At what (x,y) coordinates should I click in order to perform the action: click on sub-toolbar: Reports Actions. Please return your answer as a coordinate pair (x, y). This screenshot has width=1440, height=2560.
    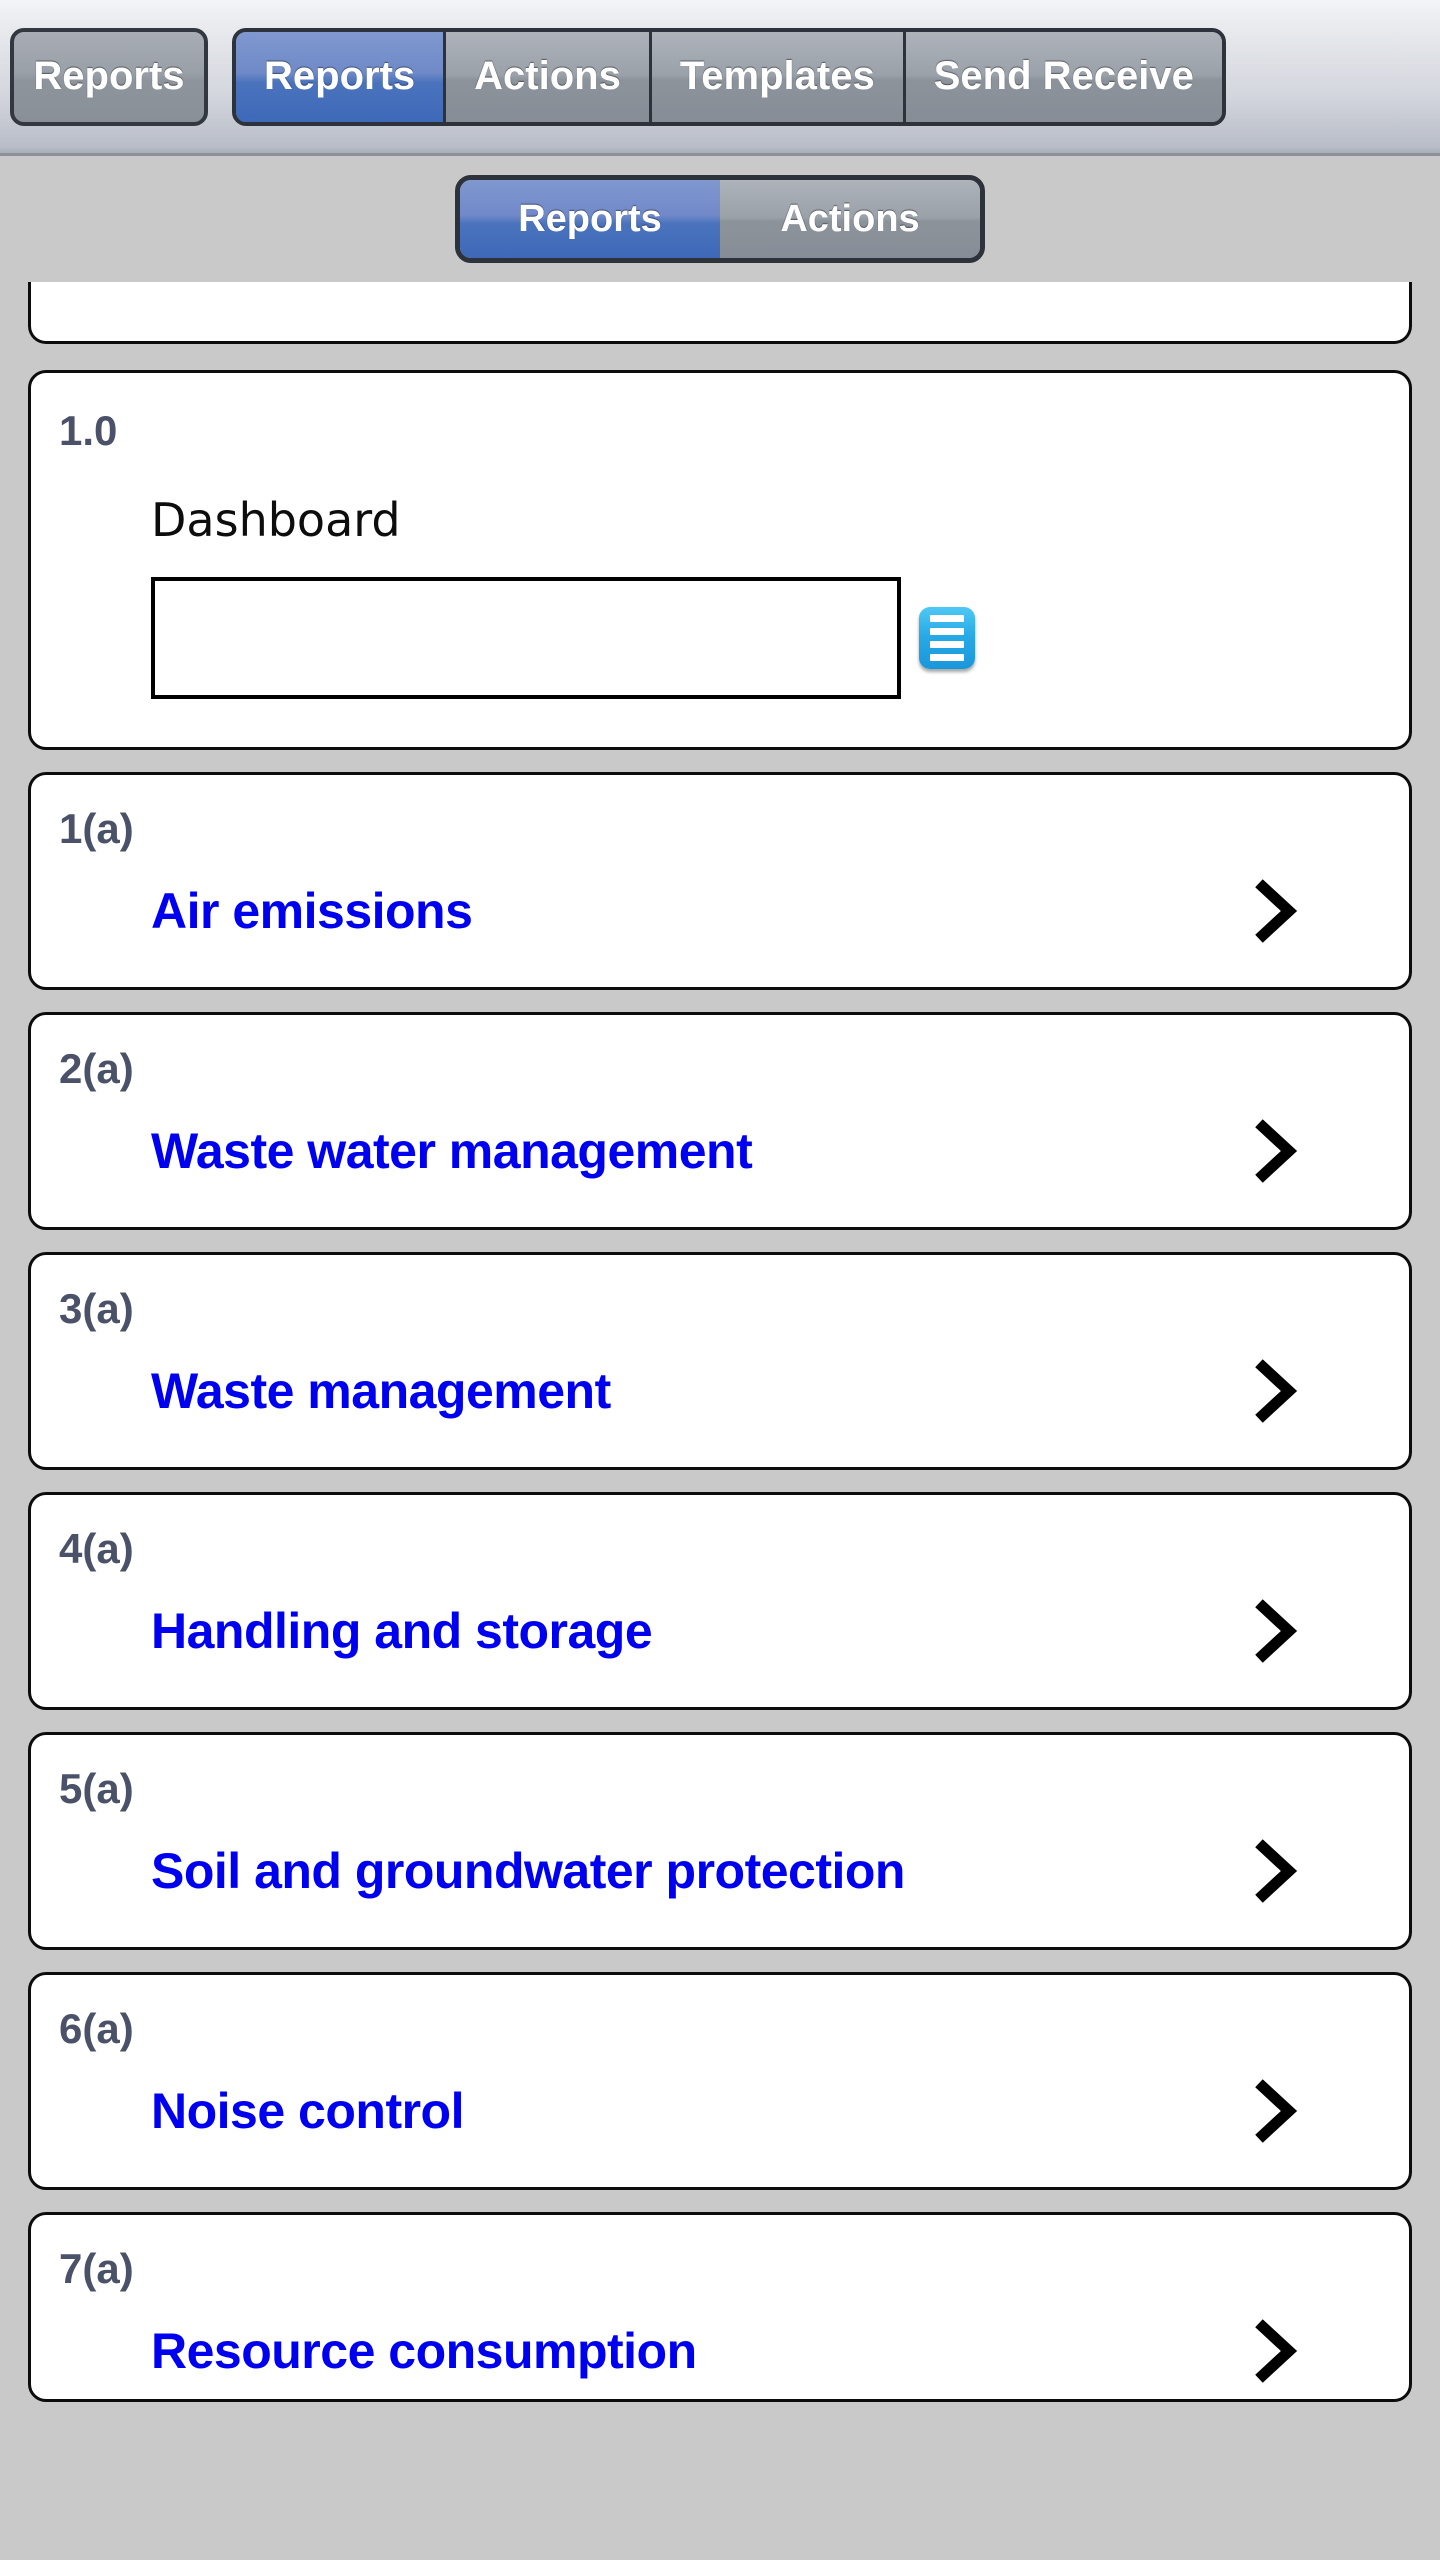
    Looking at the image, I should click on (720, 219).